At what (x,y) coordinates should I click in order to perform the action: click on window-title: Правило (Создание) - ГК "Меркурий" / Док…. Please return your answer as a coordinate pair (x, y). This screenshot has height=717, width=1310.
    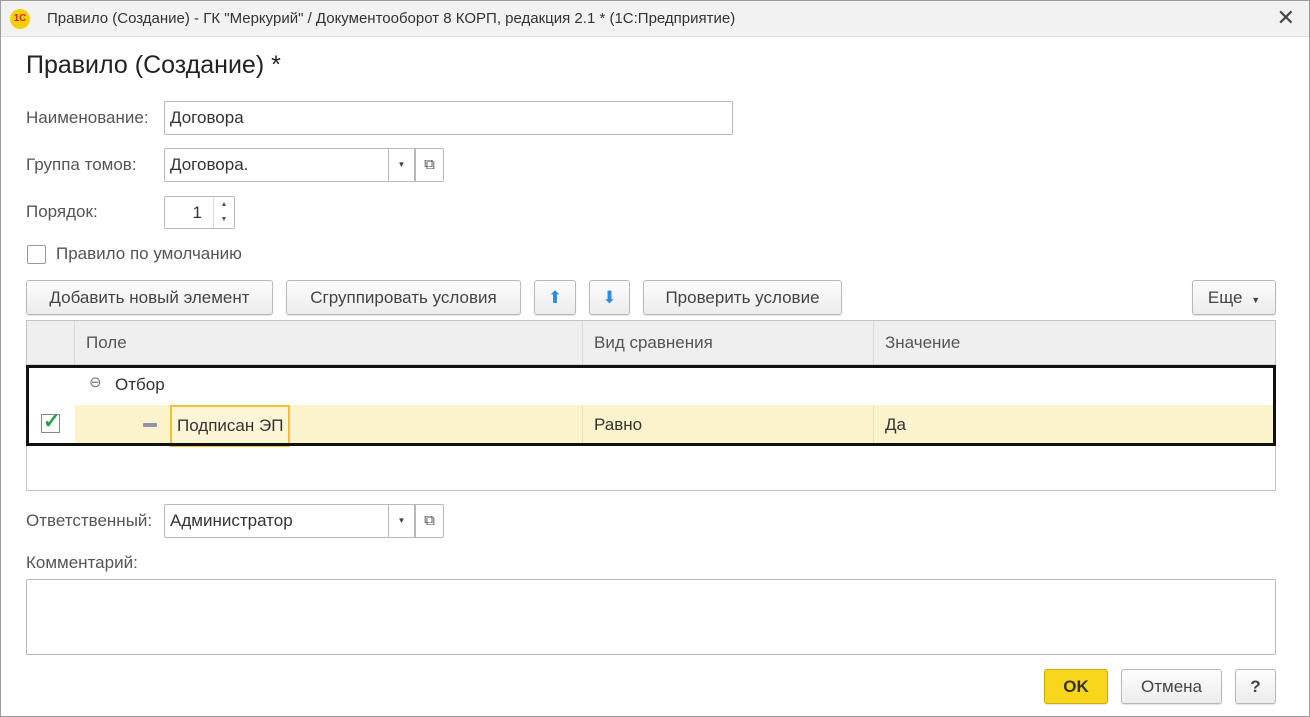
    Looking at the image, I should click on (391, 18).